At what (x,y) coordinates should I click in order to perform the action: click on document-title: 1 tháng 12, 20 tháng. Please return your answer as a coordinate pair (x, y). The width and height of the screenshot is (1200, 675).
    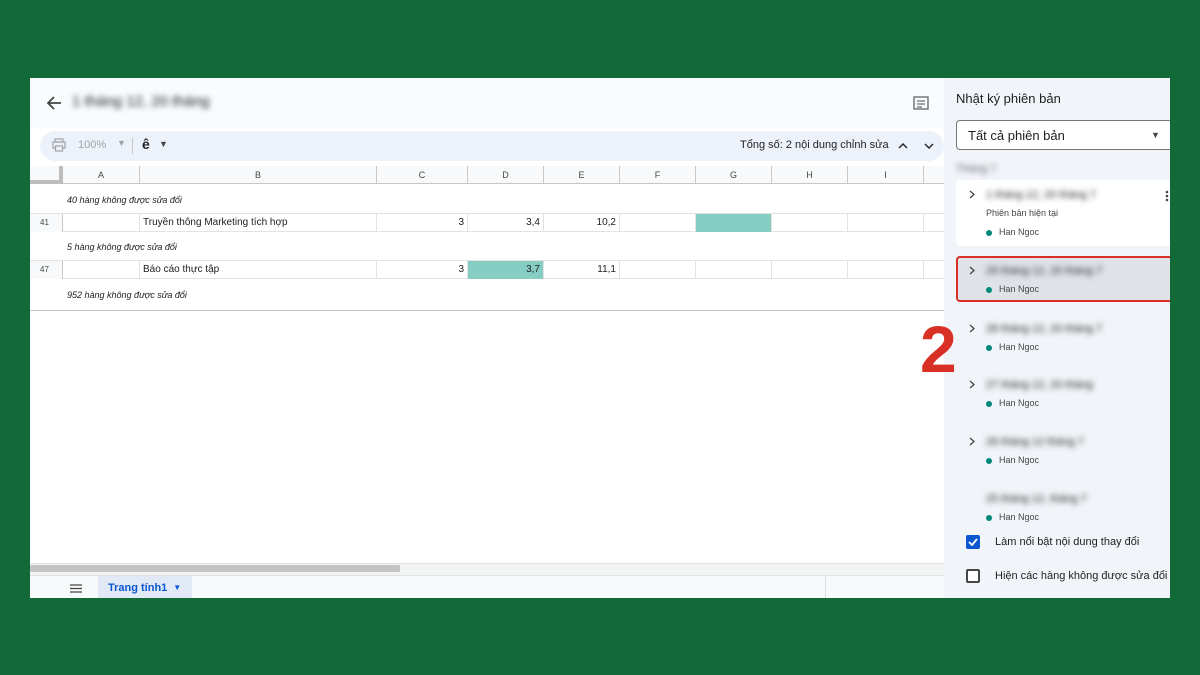
    Looking at the image, I should click on (141, 101).